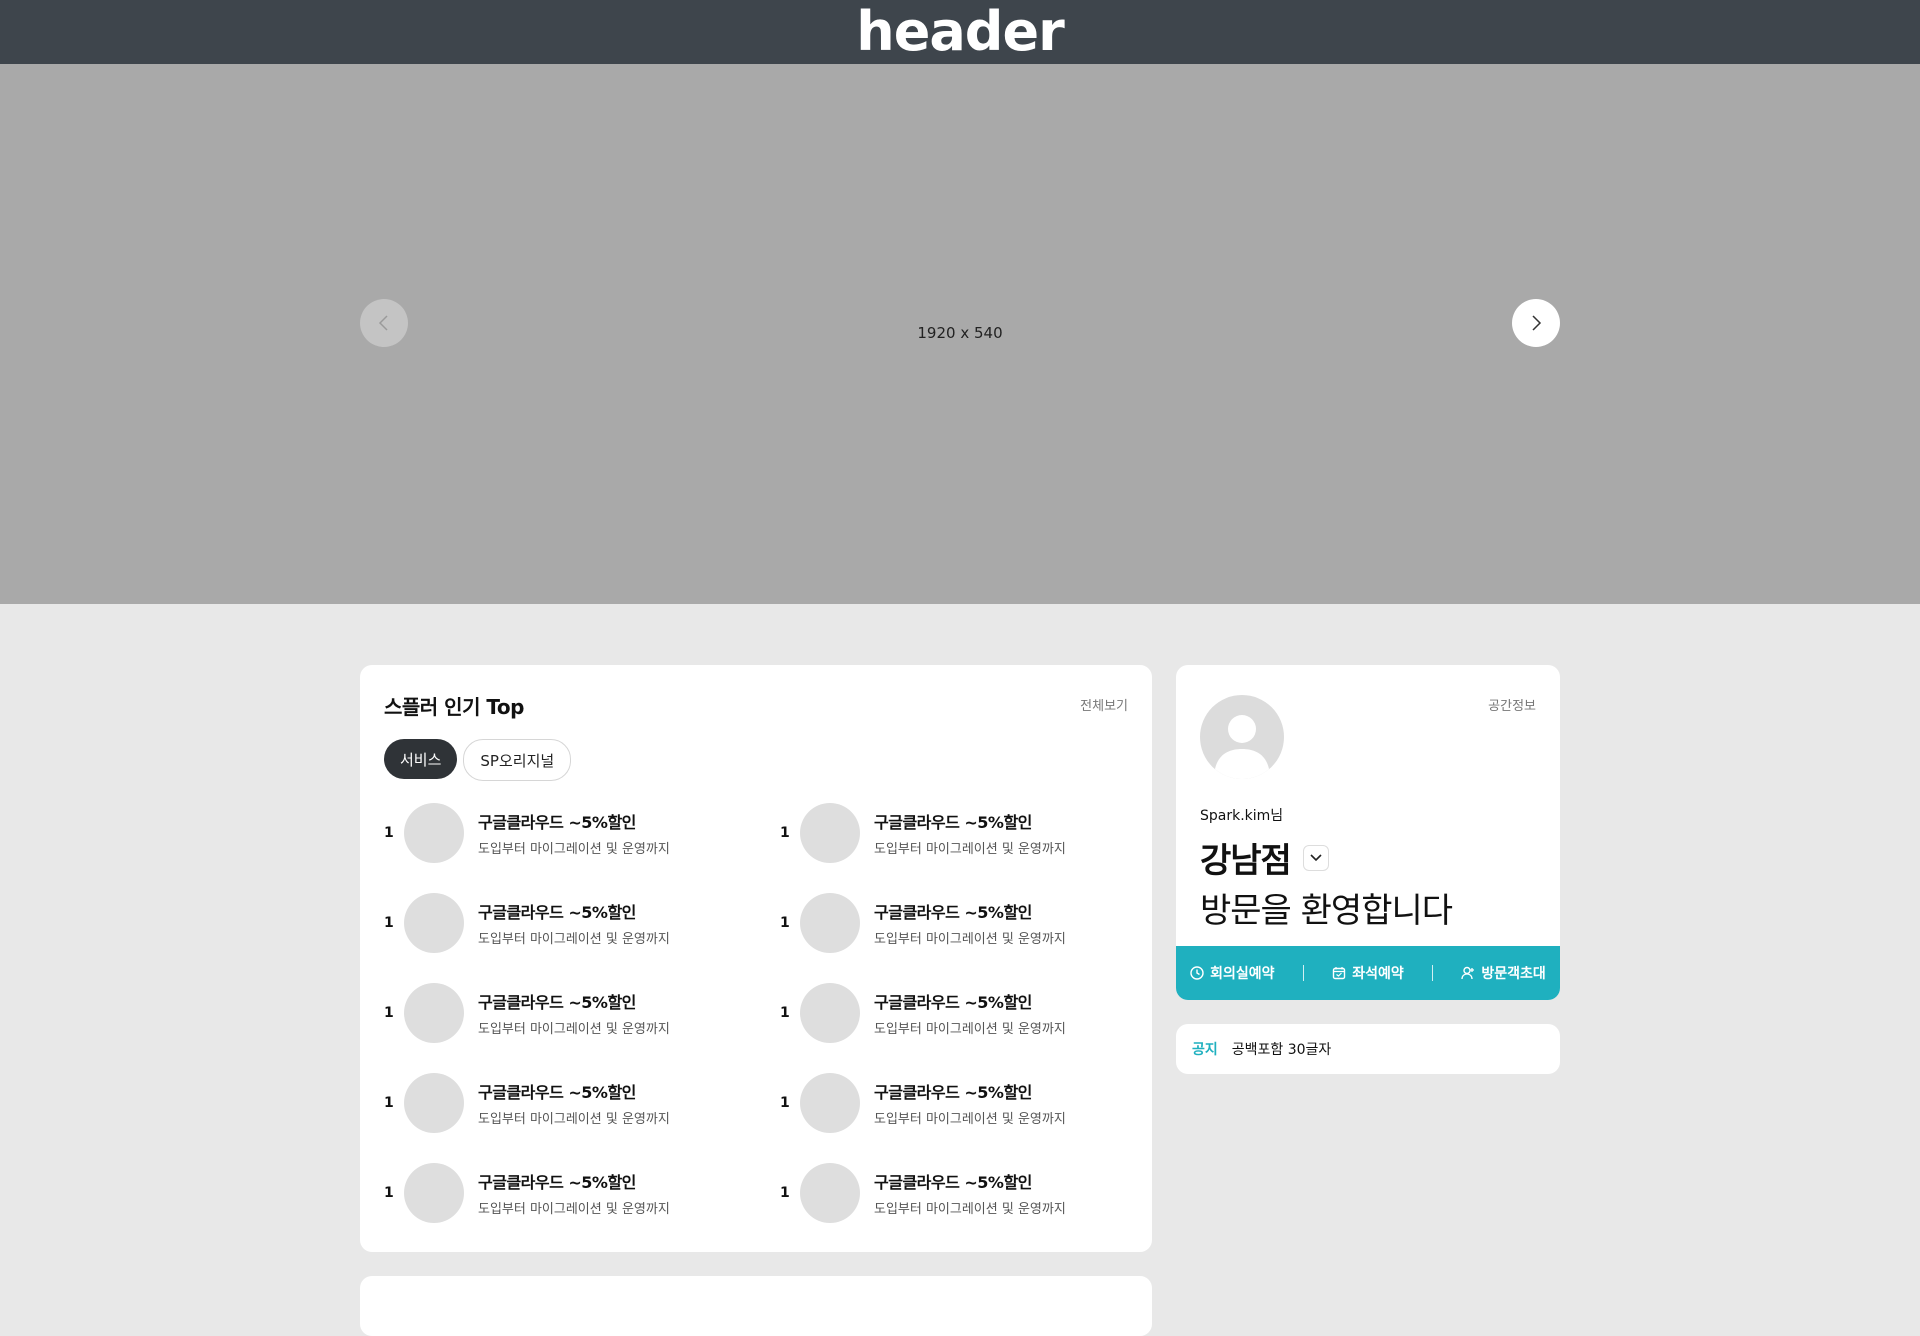 Image resolution: width=1920 pixels, height=1336 pixels. I want to click on chevron-right-icon, so click(1537, 323).